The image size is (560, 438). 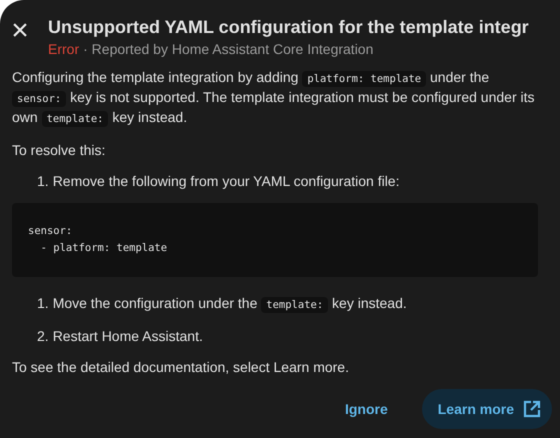 What do you see at coordinates (20, 31) in the screenshot?
I see `close-icon: ×` at bounding box center [20, 31].